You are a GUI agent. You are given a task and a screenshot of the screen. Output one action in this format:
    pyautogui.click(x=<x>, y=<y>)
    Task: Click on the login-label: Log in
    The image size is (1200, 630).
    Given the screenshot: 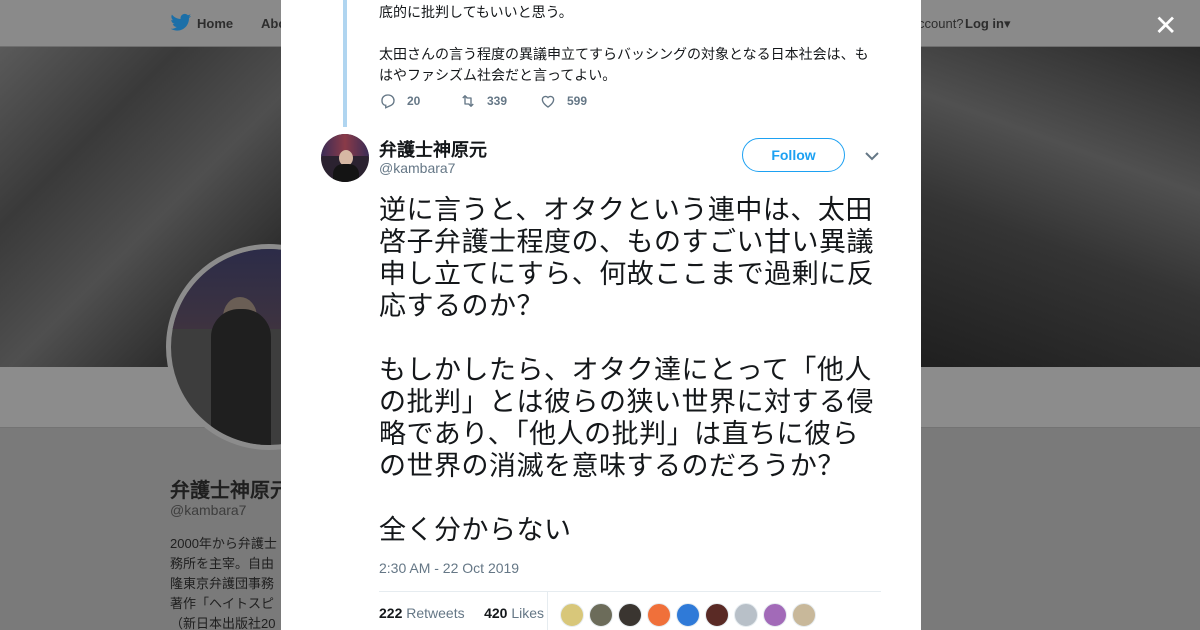 What is the action you would take?
    pyautogui.click(x=984, y=23)
    